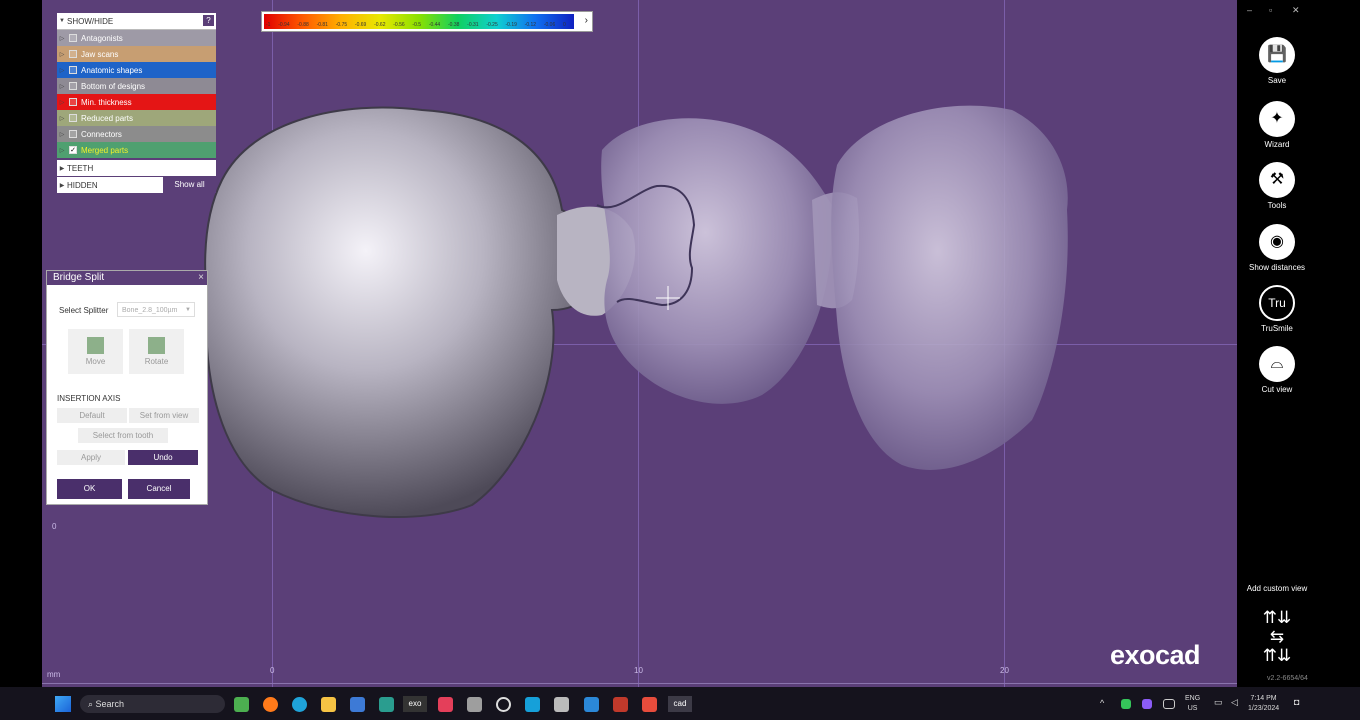 This screenshot has width=1360, height=720. What do you see at coordinates (1277, 80) in the screenshot?
I see `save-label: Save` at bounding box center [1277, 80].